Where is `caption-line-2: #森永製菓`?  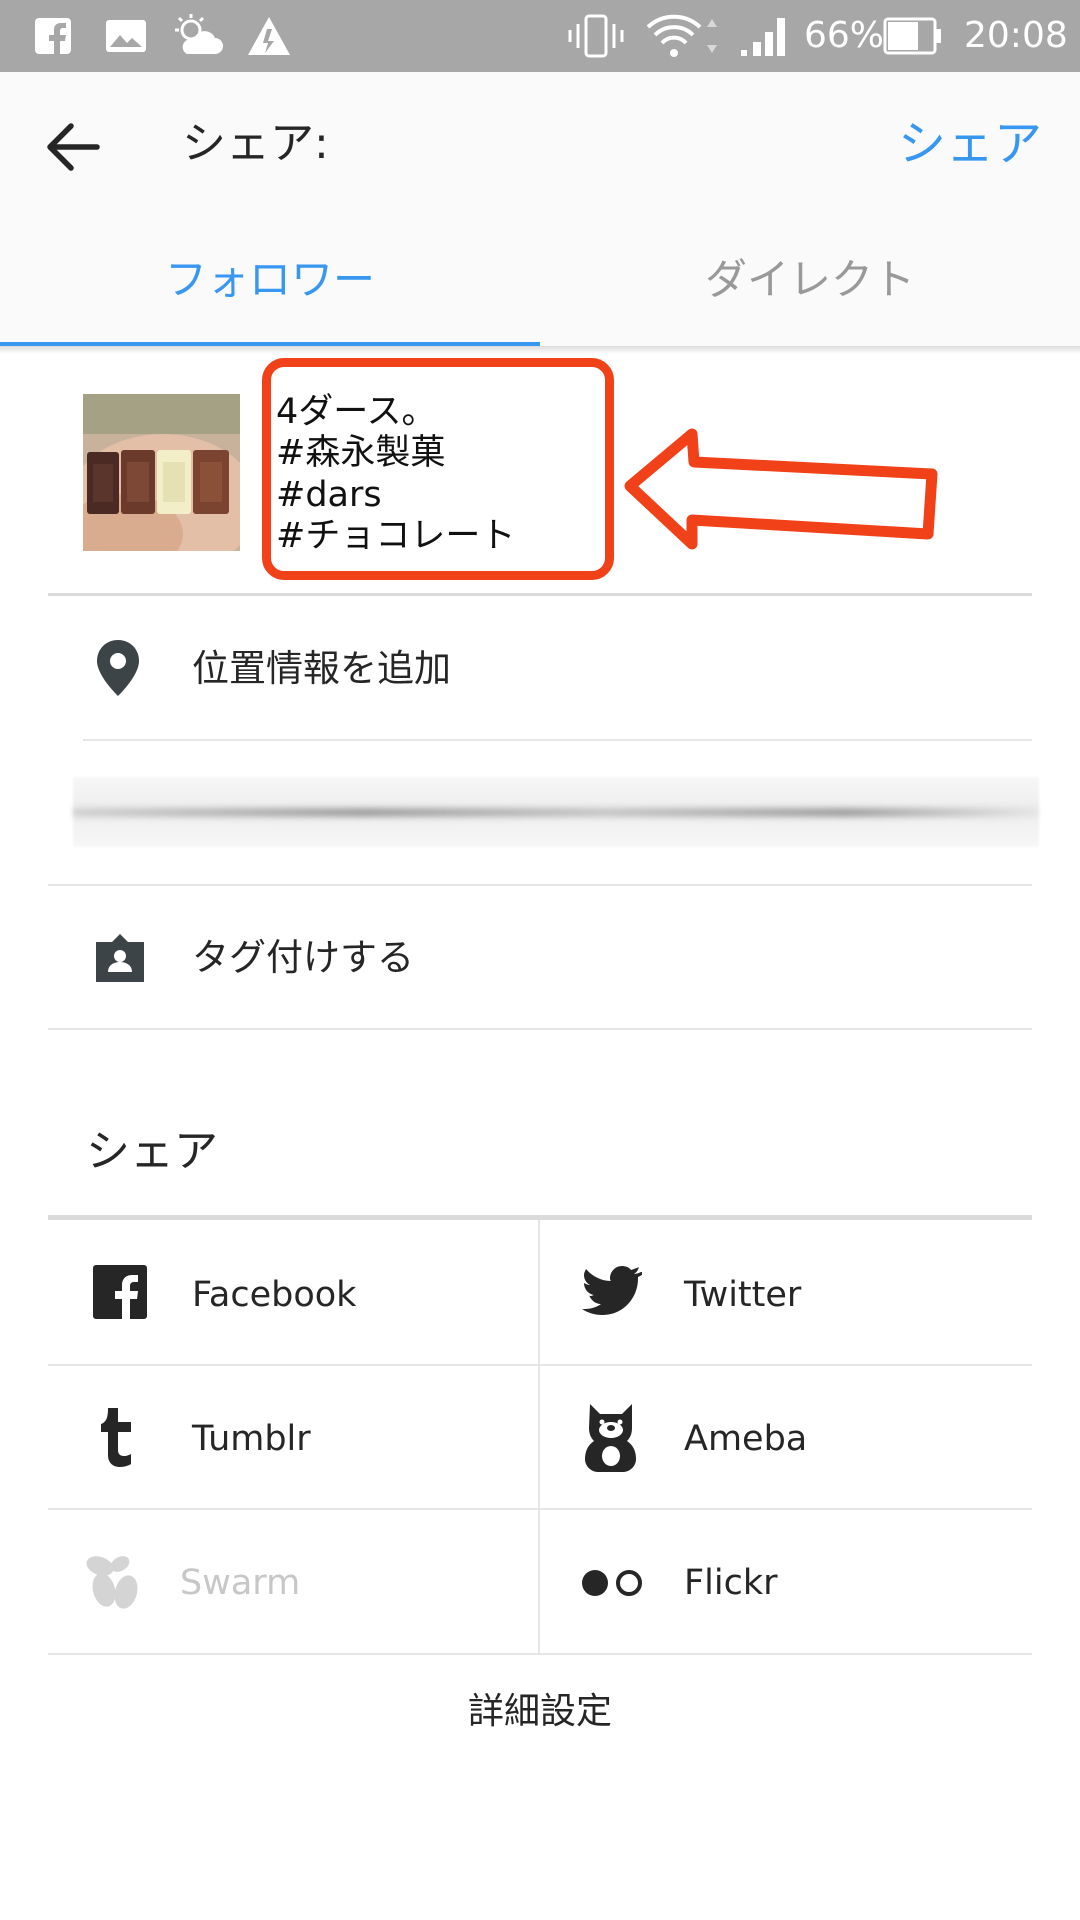 caption-line-2: #森永製菓 is located at coordinates (360, 453).